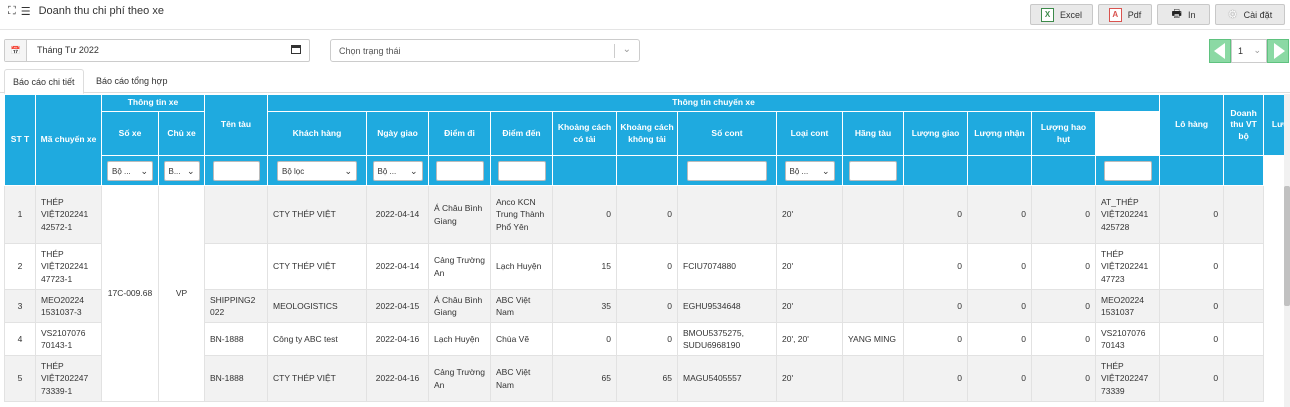 The image size is (1290, 407). What do you see at coordinates (26, 11) in the screenshot?
I see `list-icon: ☰` at bounding box center [26, 11].